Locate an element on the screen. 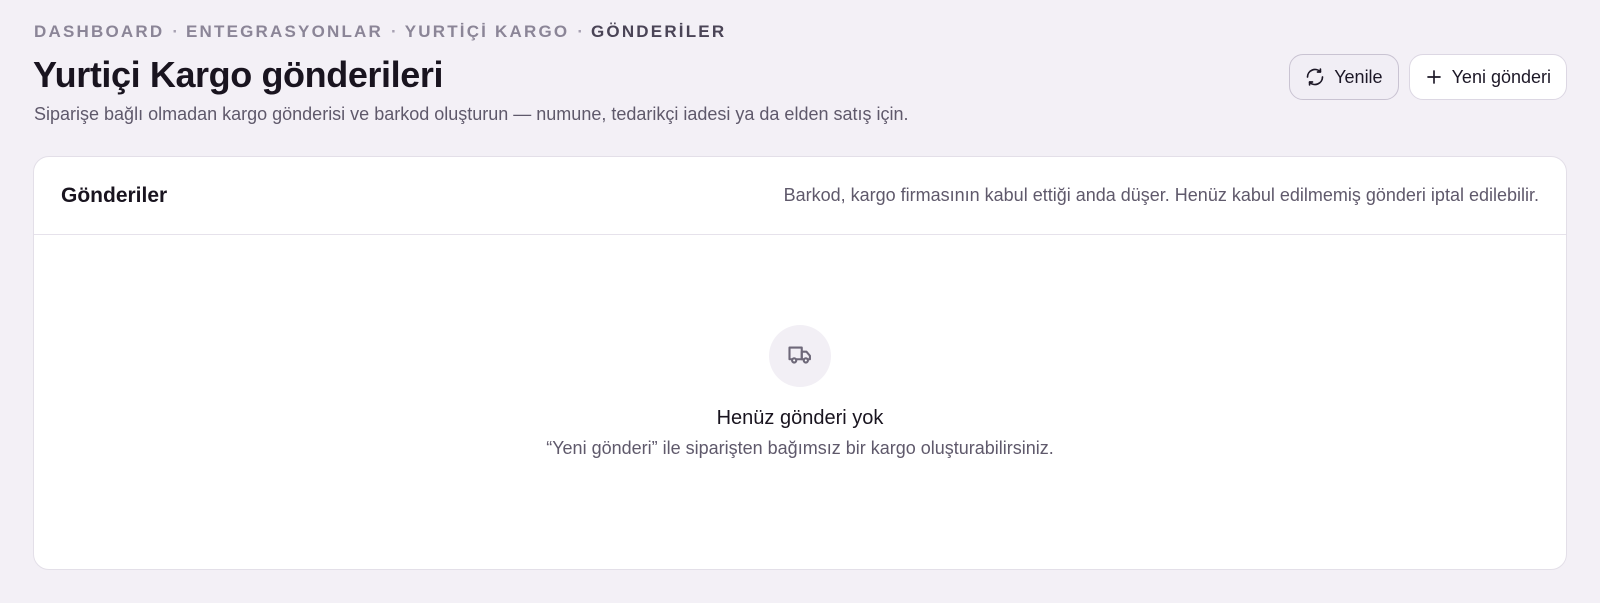 This screenshot has width=1600, height=603. truck-icon is located at coordinates (800, 356).